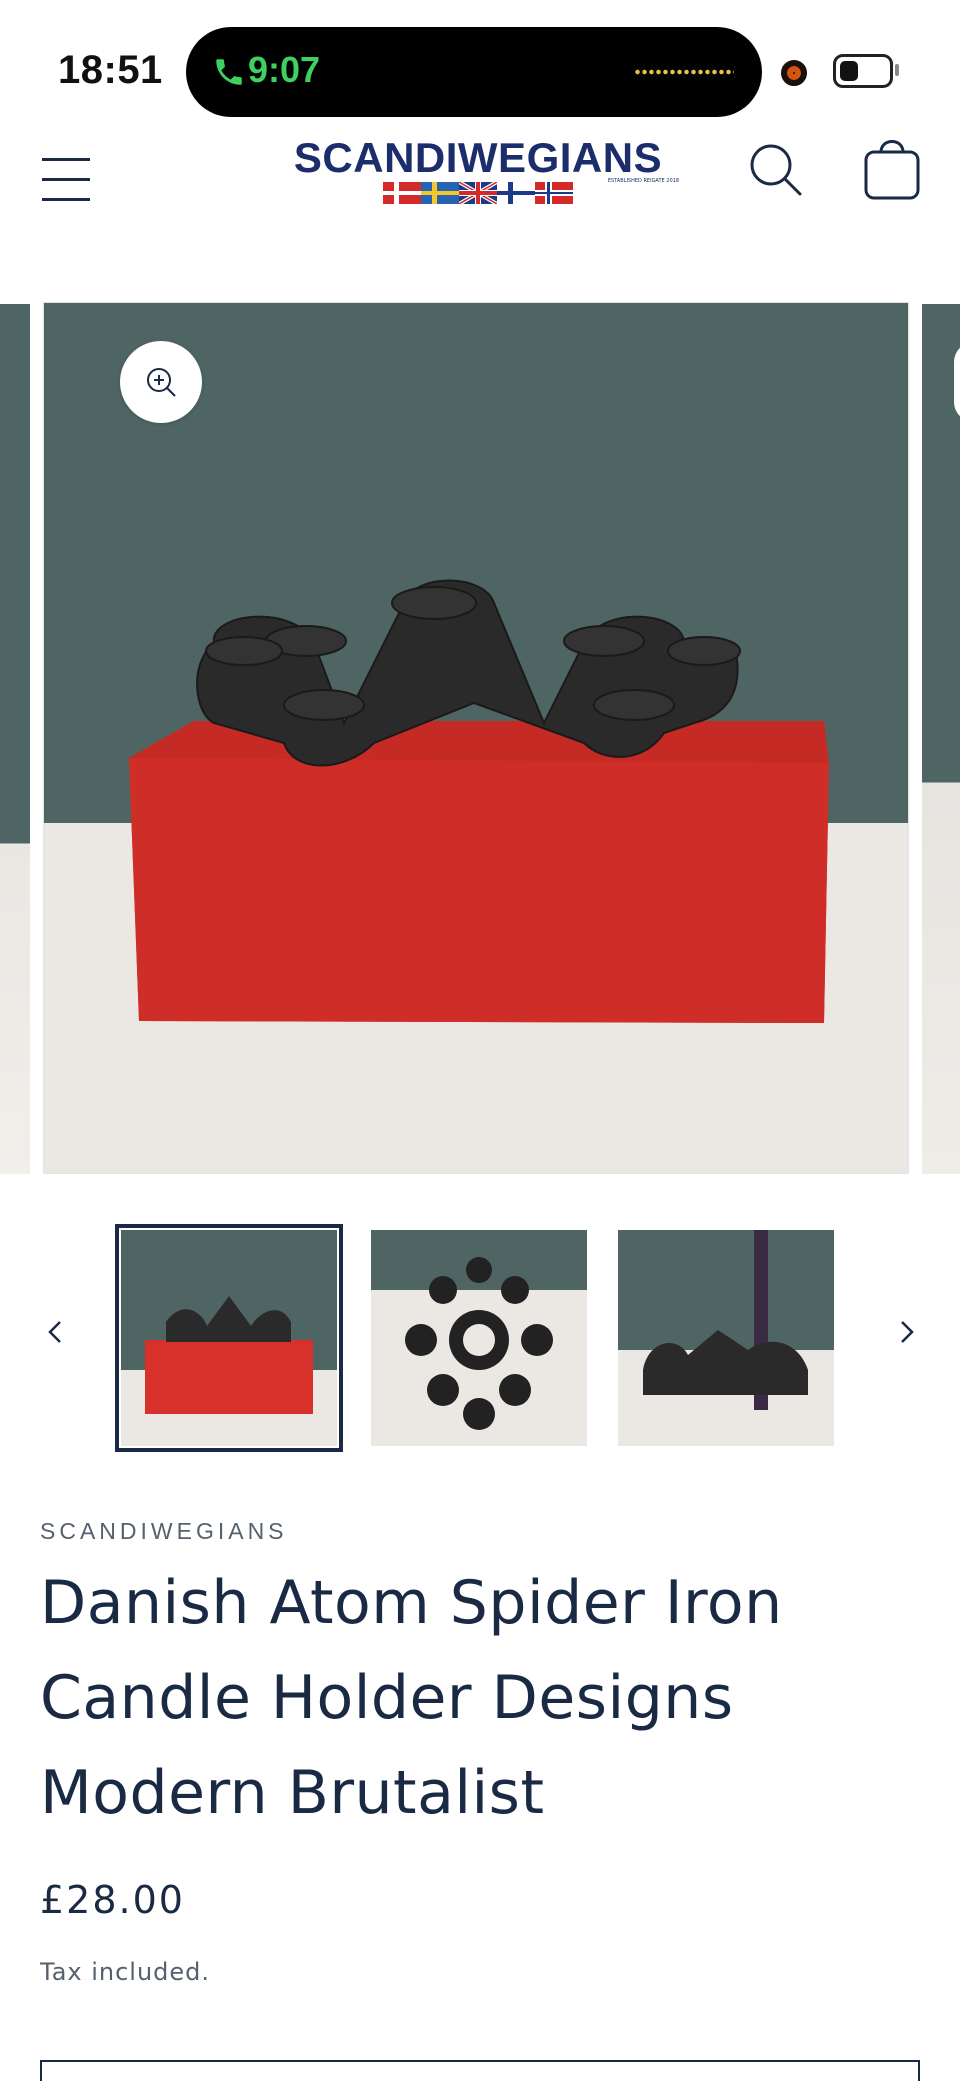  I want to click on call-duration: 9:07, so click(284, 69).